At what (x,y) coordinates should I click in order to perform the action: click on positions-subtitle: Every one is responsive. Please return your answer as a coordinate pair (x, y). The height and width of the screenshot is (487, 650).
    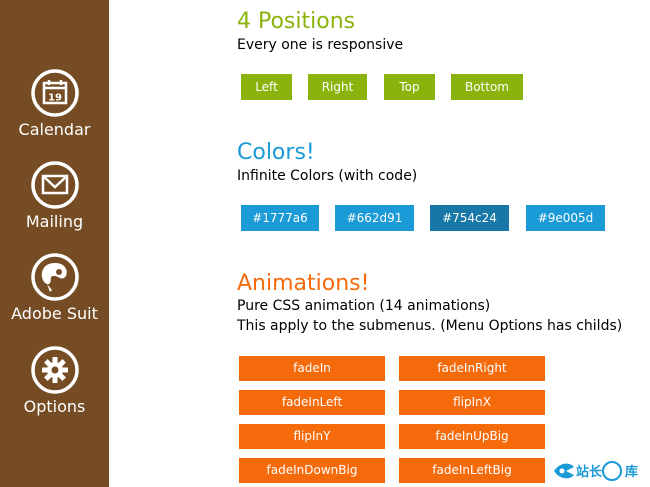
    Looking at the image, I should click on (320, 45).